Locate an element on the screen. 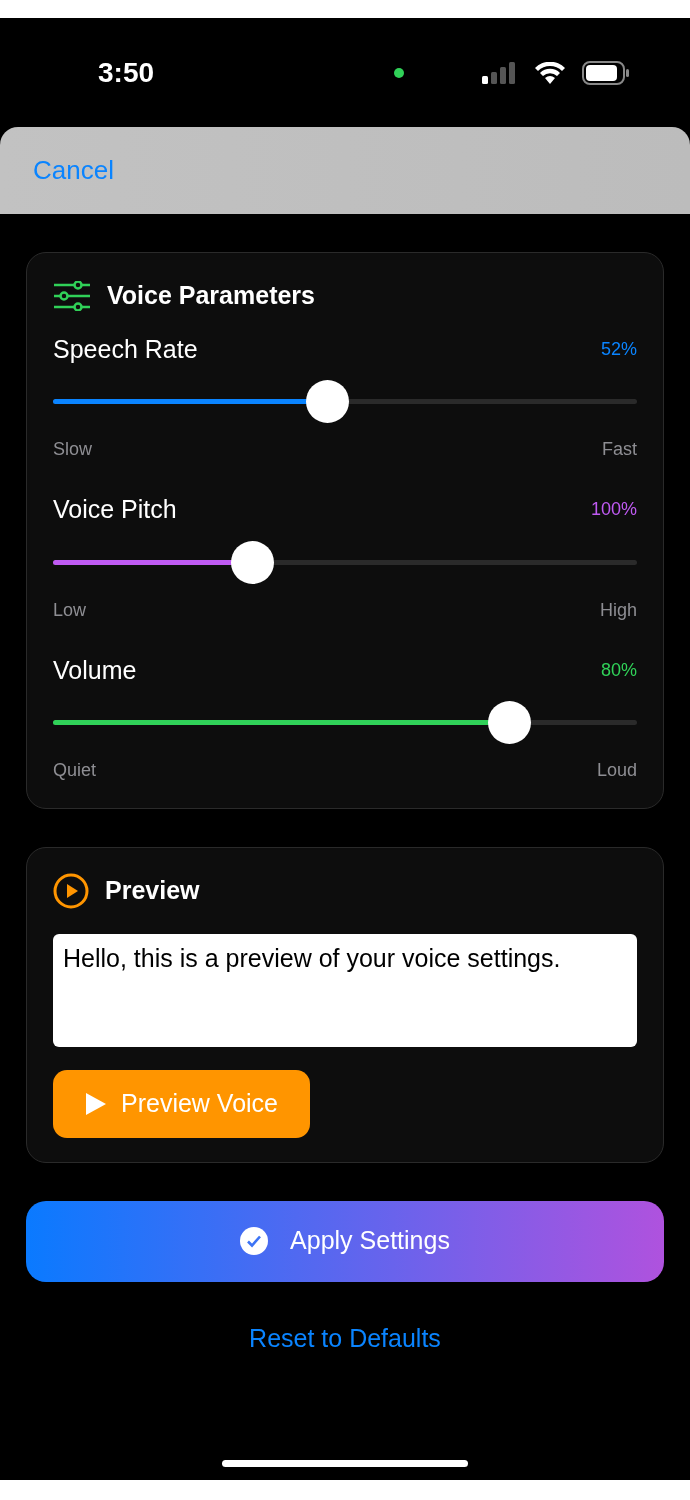  sliders-icon is located at coordinates (72, 295).